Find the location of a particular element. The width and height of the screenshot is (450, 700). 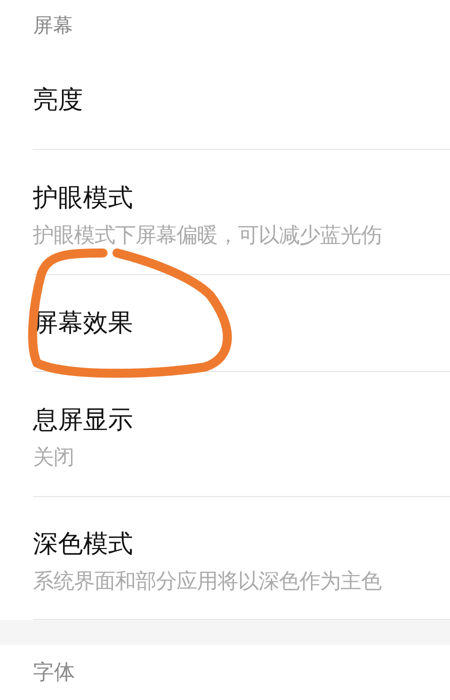

item-subtitle: 系统界面和部分应用将以深色作为主色 is located at coordinates (207, 581).